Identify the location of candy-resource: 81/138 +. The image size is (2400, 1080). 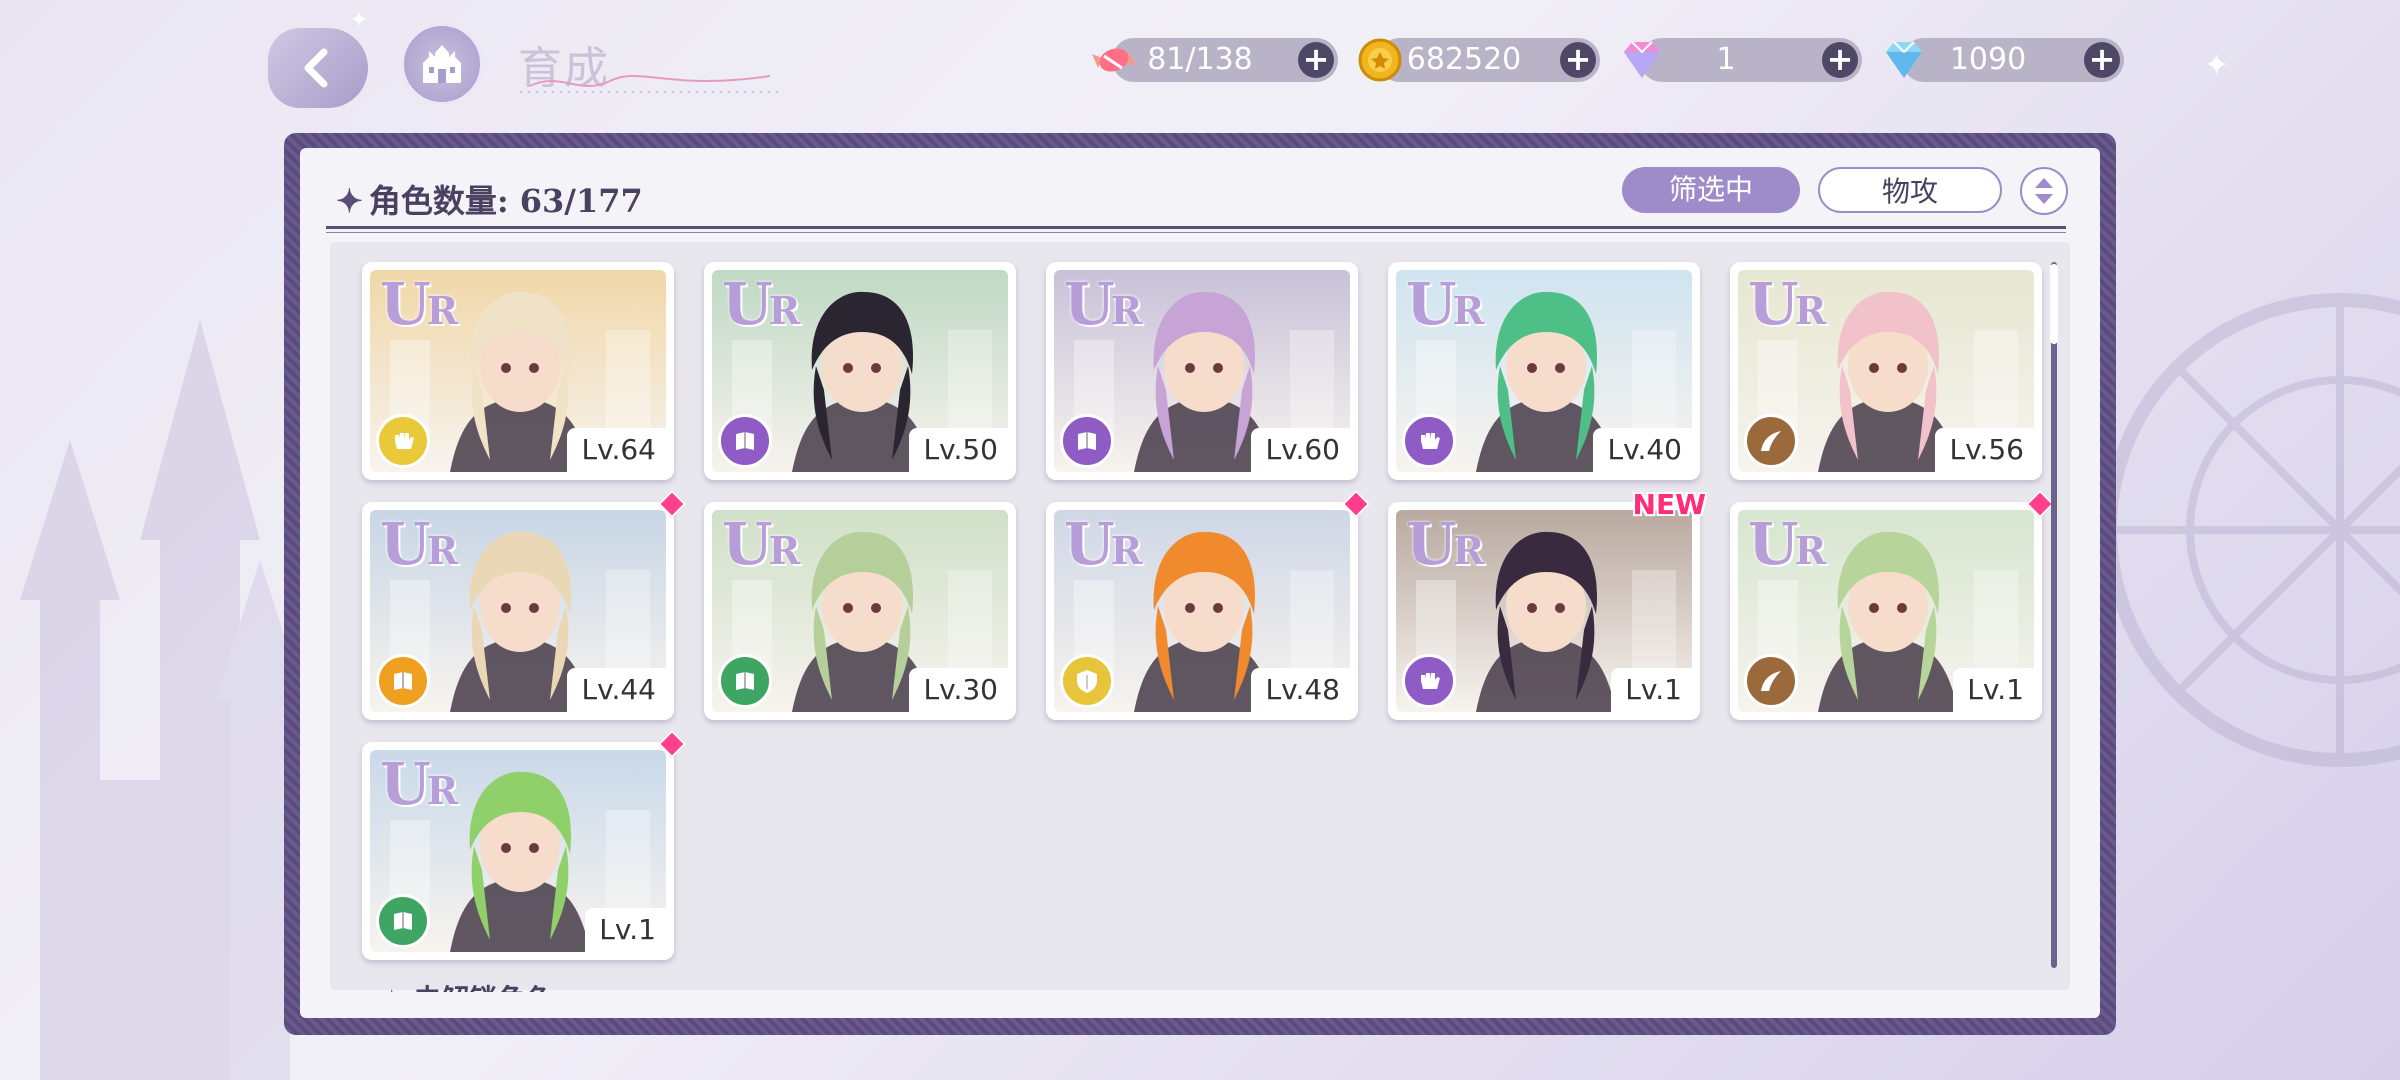
(1215, 60).